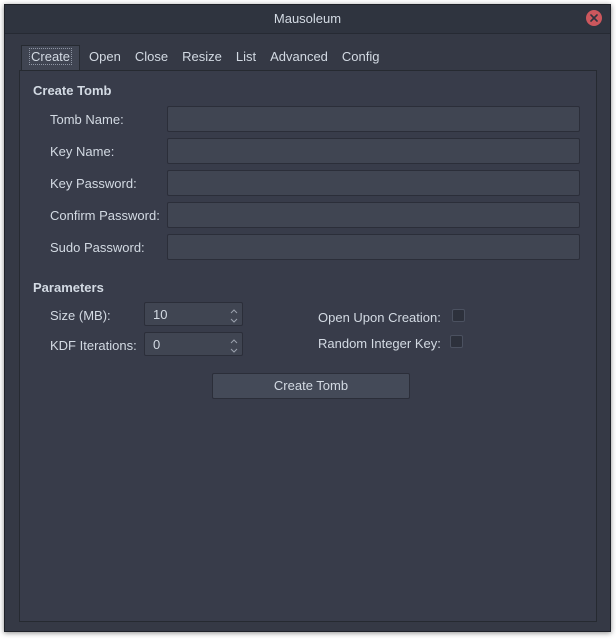  I want to click on tab-resize: Resize, so click(202, 57).